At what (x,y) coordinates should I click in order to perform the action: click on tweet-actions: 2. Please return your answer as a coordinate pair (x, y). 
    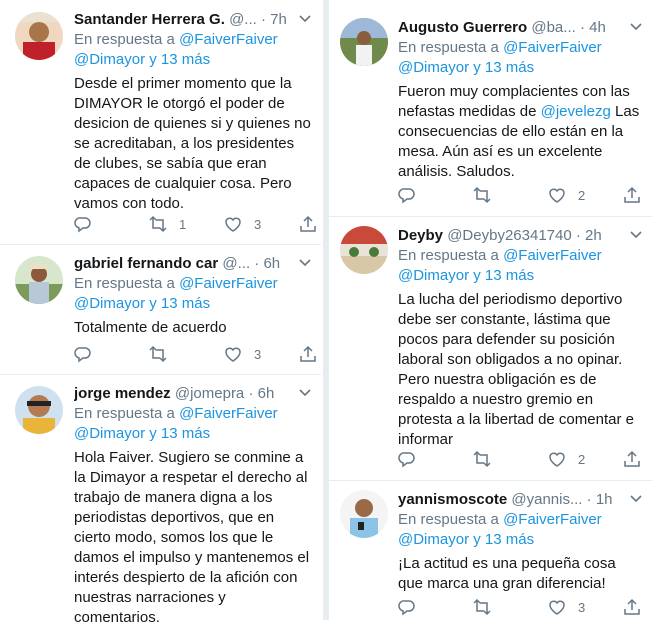
    Looking at the image, I should click on (521, 459).